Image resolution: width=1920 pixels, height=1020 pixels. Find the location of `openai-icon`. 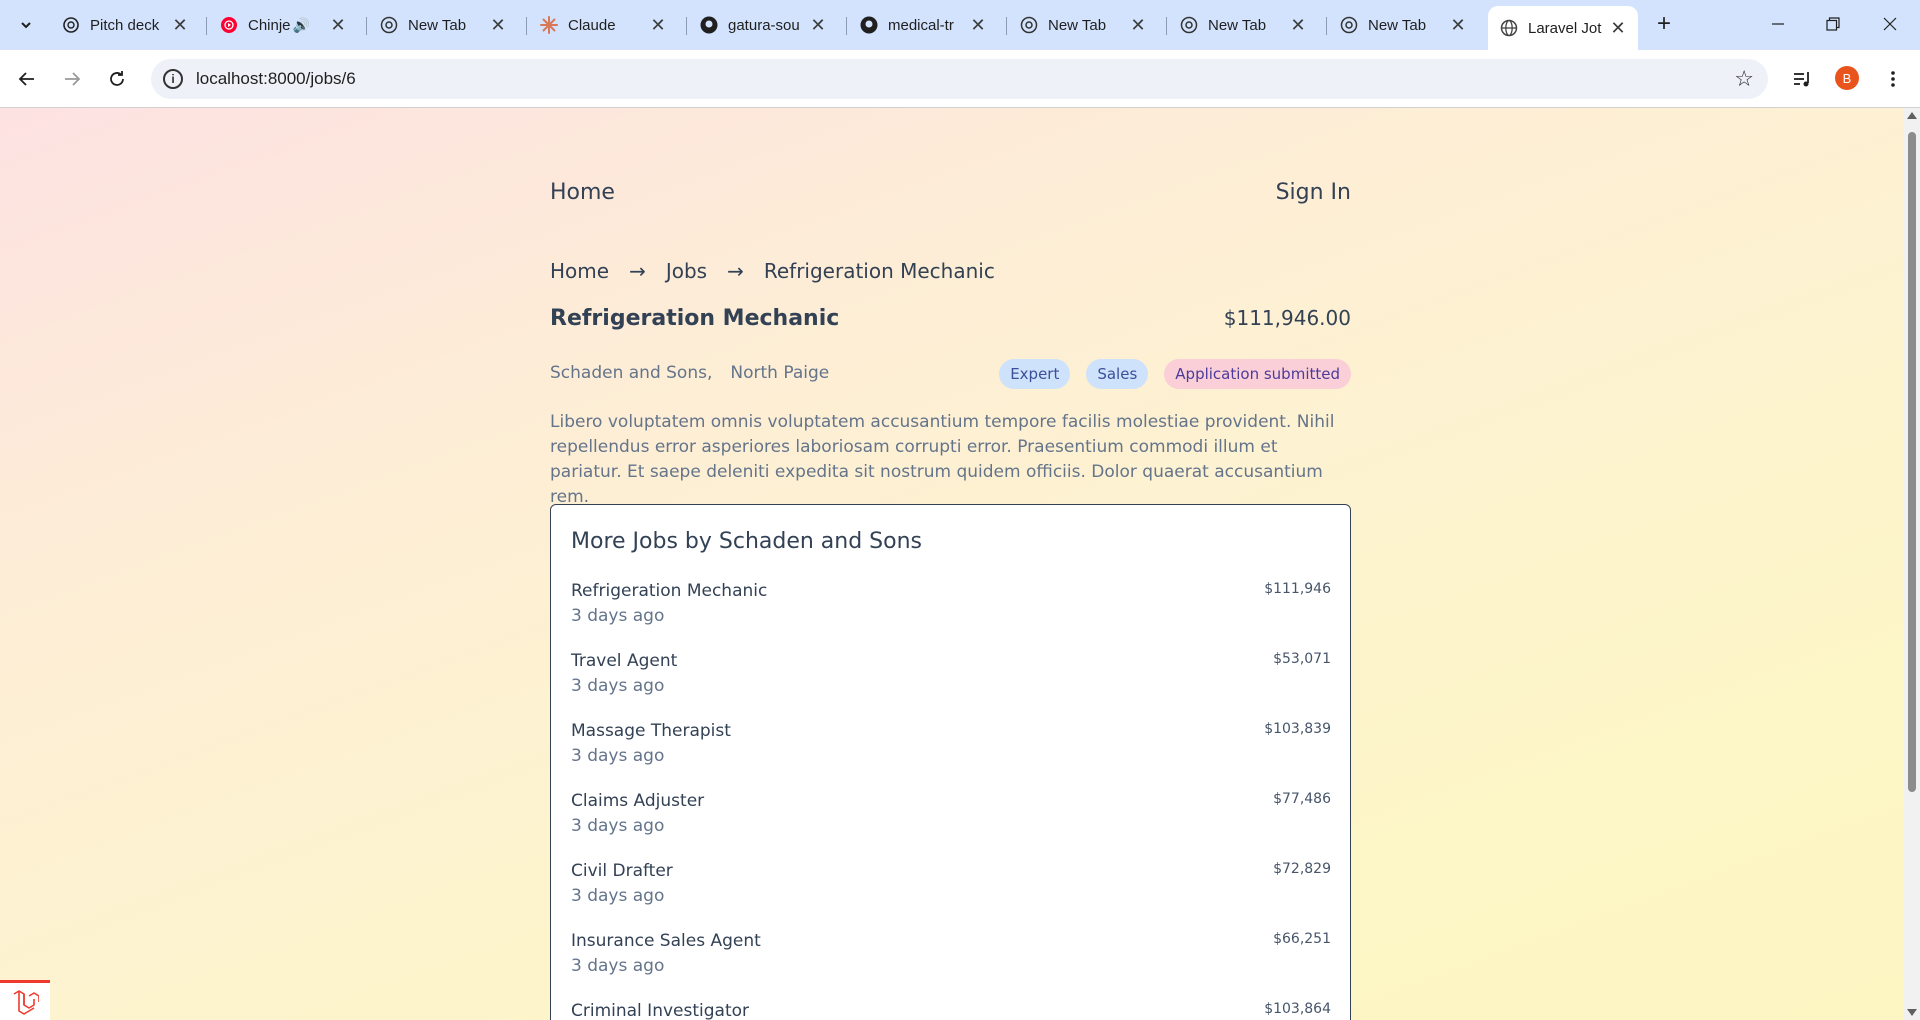

openai-icon is located at coordinates (71, 25).